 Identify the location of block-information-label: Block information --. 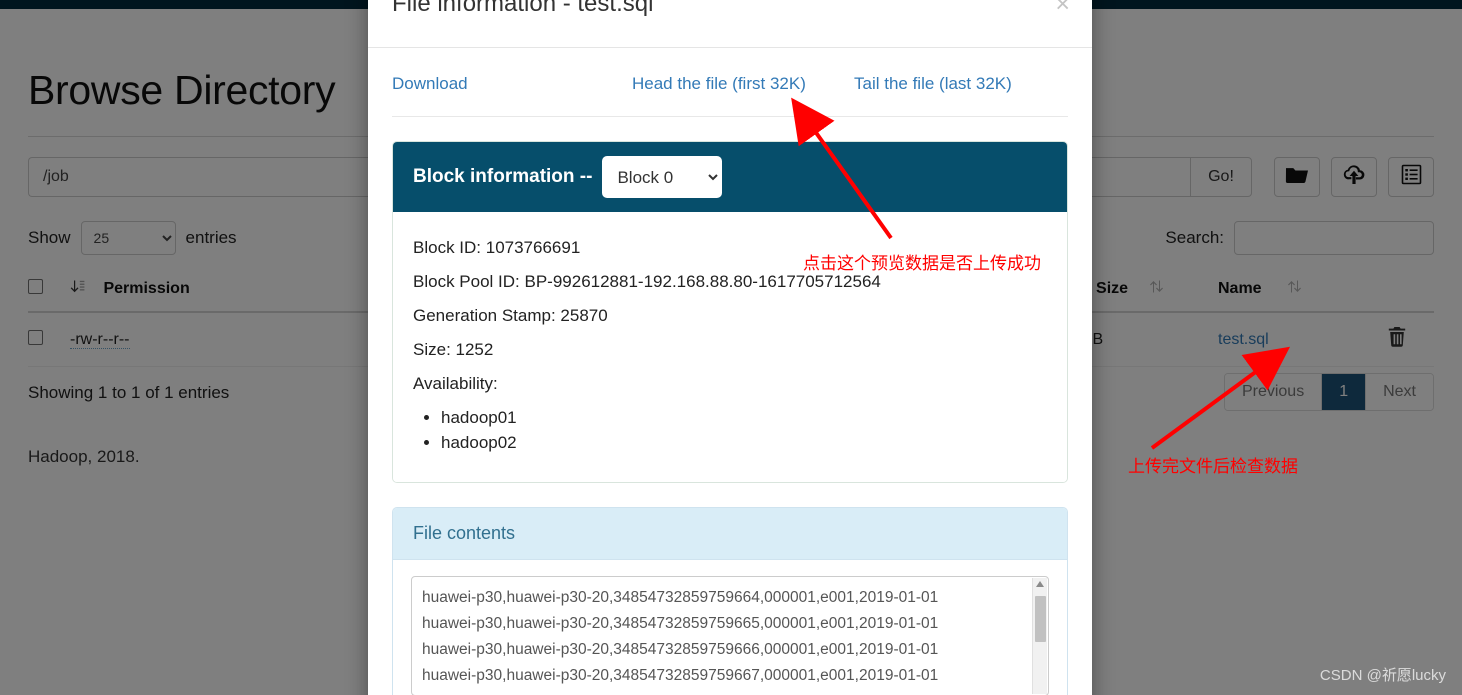
(503, 176).